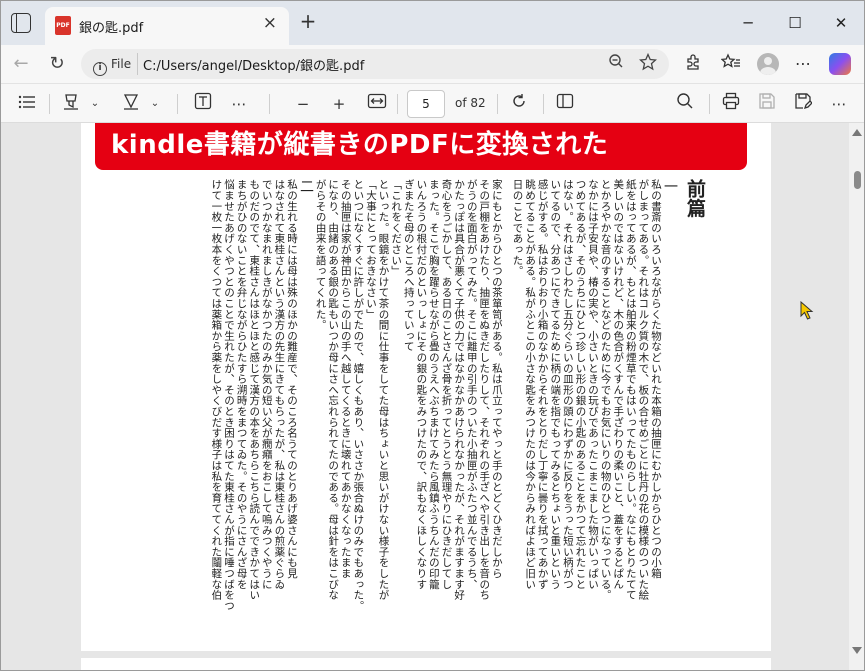 The height and width of the screenshot is (671, 865). Describe the element at coordinates (803, 104) in the screenshot. I see `save-as-icon` at that location.